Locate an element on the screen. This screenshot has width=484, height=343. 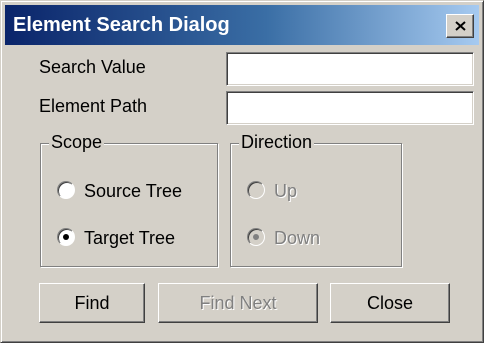
element-path-input is located at coordinates (350, 108).